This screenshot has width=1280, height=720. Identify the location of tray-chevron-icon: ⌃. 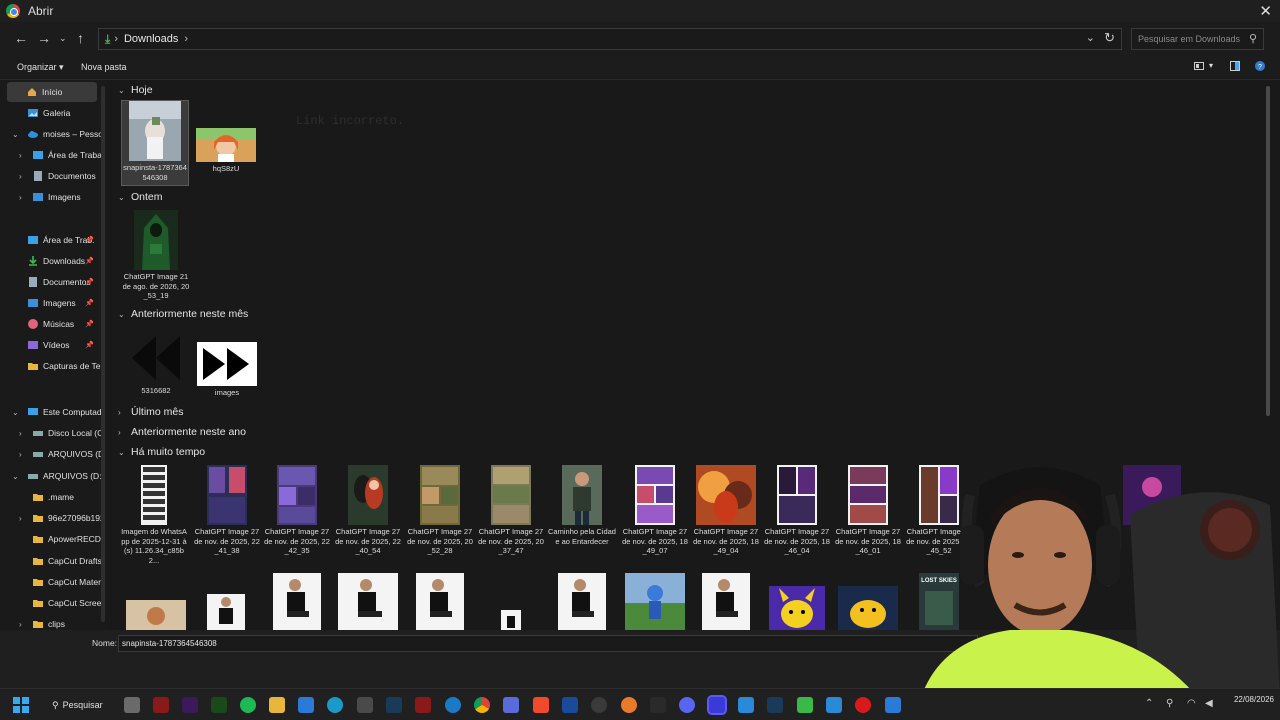
(1149, 703).